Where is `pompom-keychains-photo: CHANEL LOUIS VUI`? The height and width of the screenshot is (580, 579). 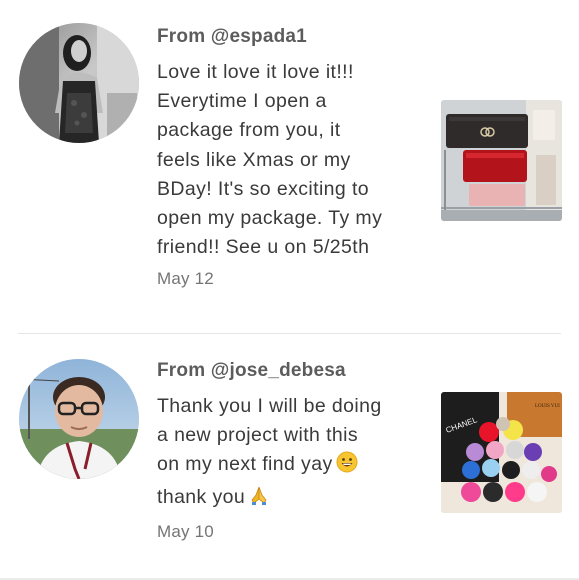
pompom-keychains-photo: CHANEL LOUIS VUI is located at coordinates (501, 452).